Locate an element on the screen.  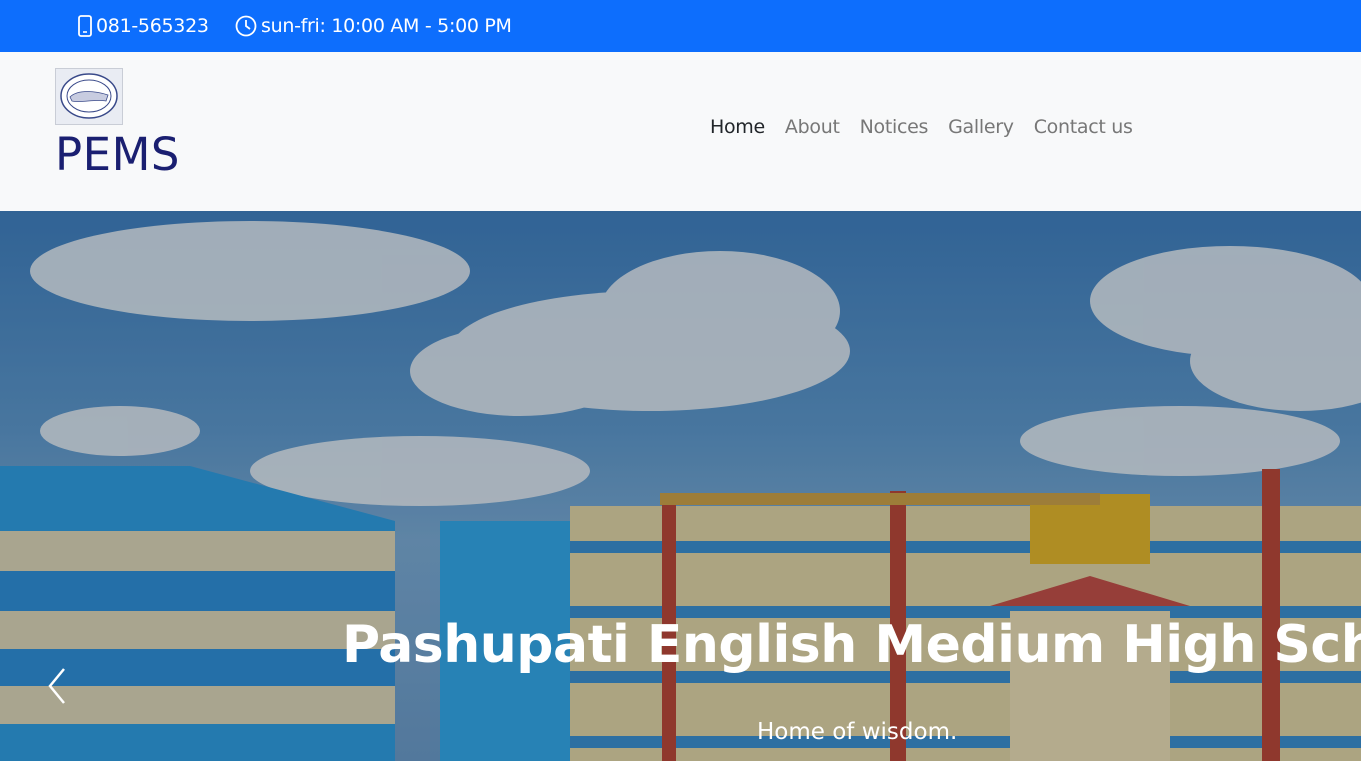
nav-gallery: Gallery is located at coordinates (981, 127).